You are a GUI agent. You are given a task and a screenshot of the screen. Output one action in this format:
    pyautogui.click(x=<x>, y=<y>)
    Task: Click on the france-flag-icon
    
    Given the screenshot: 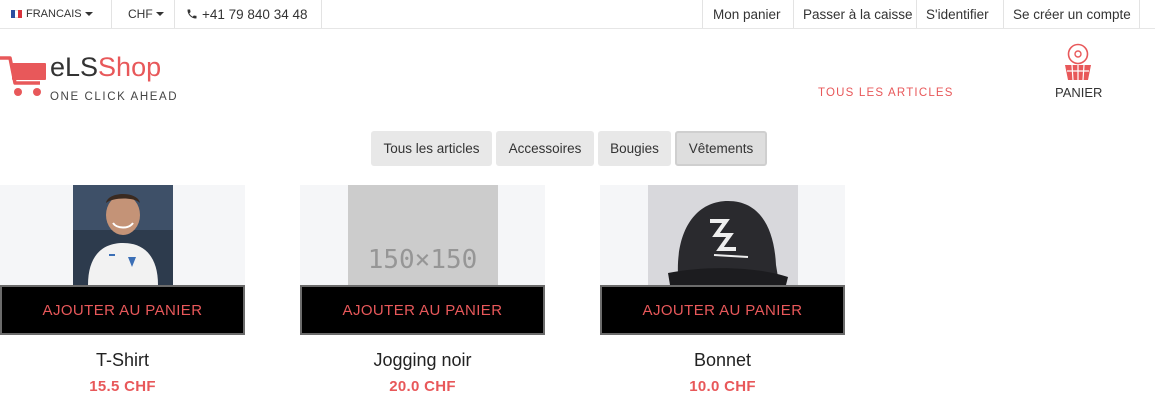 What is the action you would take?
    pyautogui.click(x=17, y=14)
    